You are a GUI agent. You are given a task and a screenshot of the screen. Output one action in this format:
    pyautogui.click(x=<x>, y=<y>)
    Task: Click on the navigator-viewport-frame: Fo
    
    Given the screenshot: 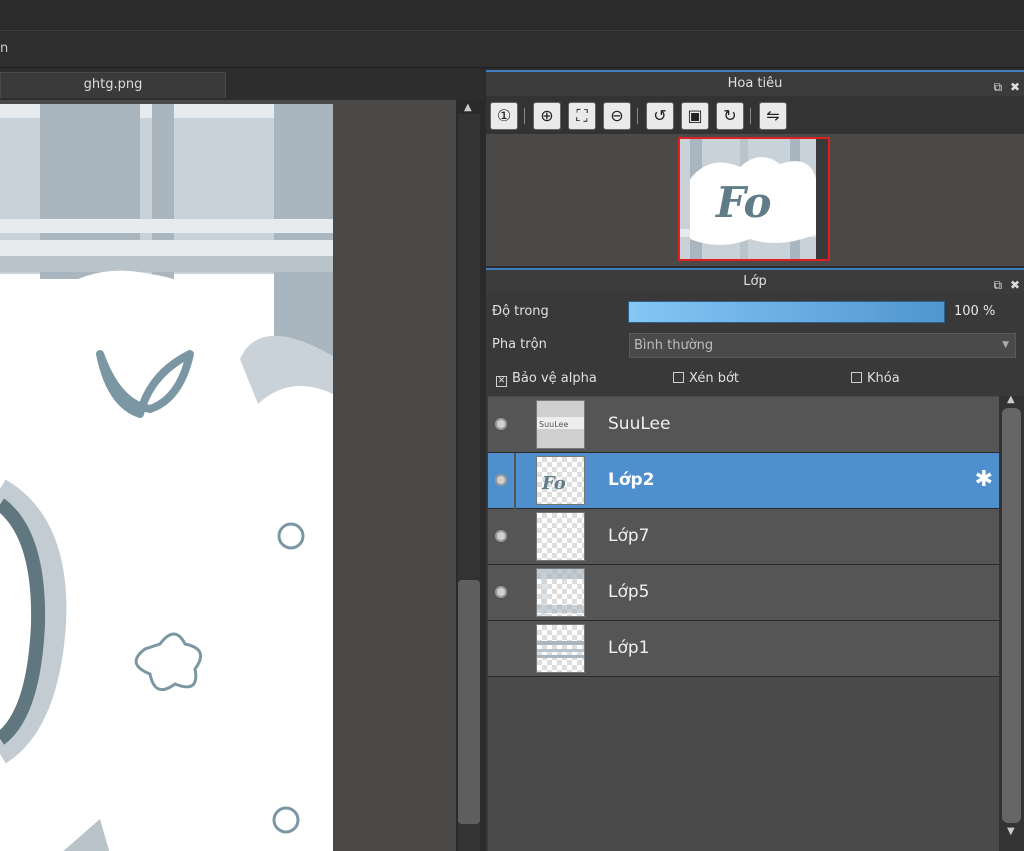 What is the action you would take?
    pyautogui.click(x=754, y=199)
    